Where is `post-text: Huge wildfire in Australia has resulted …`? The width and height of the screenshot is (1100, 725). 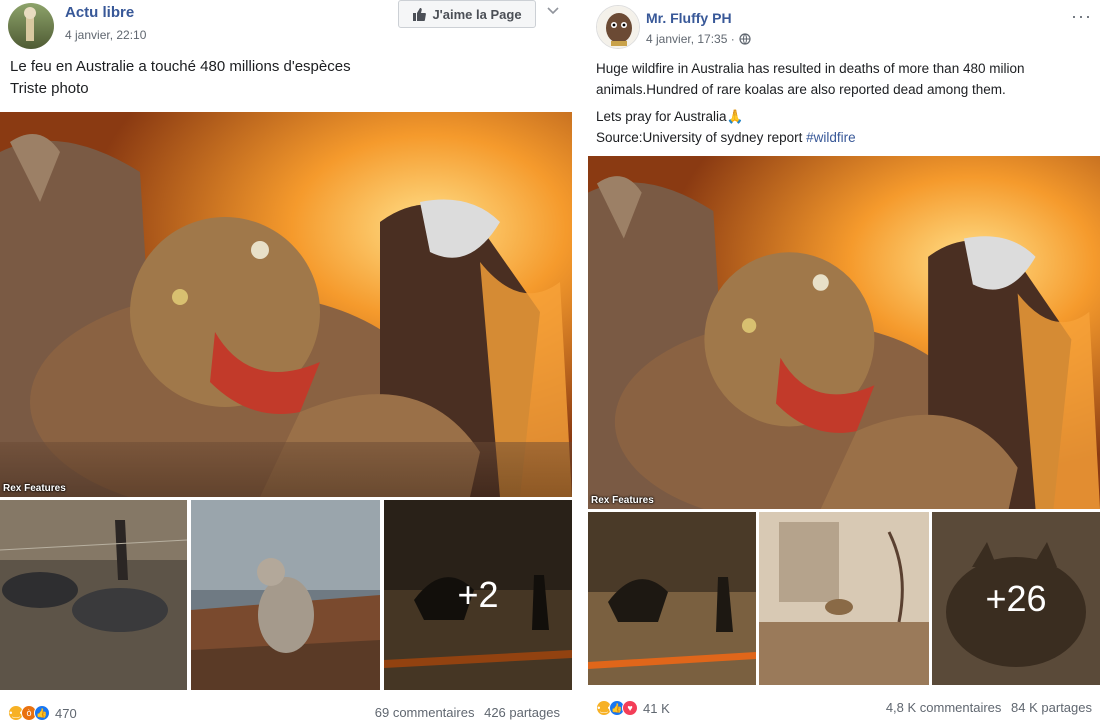
post-text: Huge wildfire in Australia has resulted … is located at coordinates (846, 103).